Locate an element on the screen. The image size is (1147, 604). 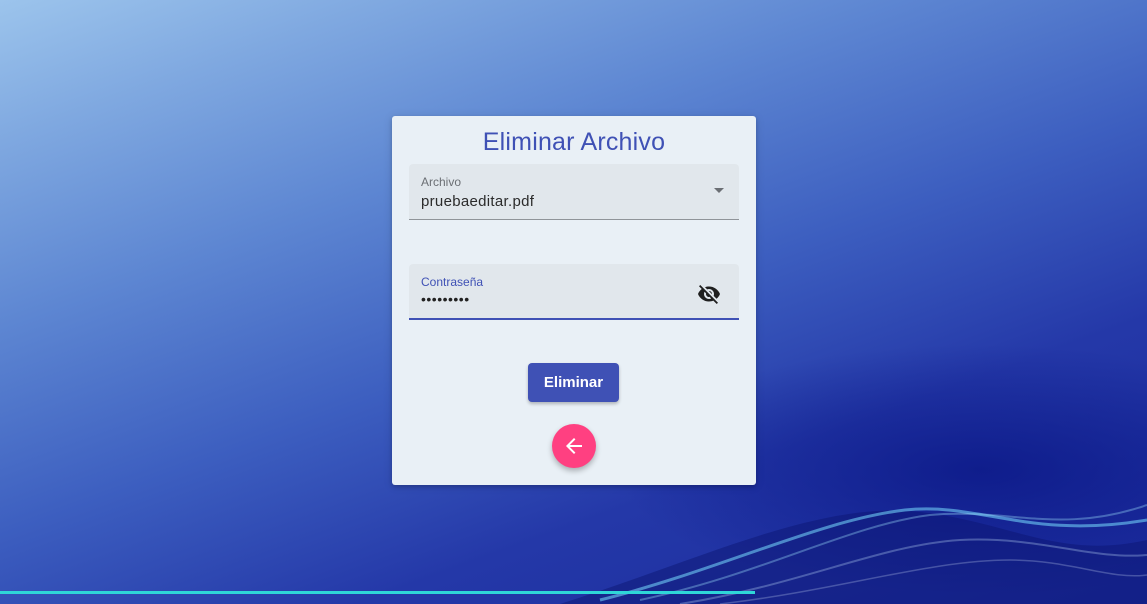
password-input: ••••••••• is located at coordinates (445, 299).